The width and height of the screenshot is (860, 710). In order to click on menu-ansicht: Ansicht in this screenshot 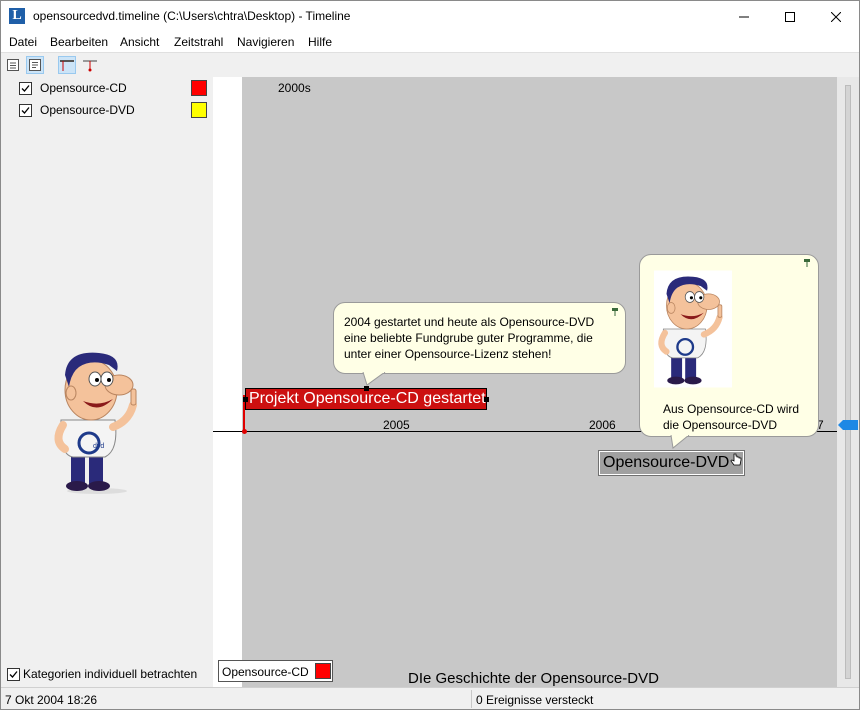, I will do `click(139, 42)`.